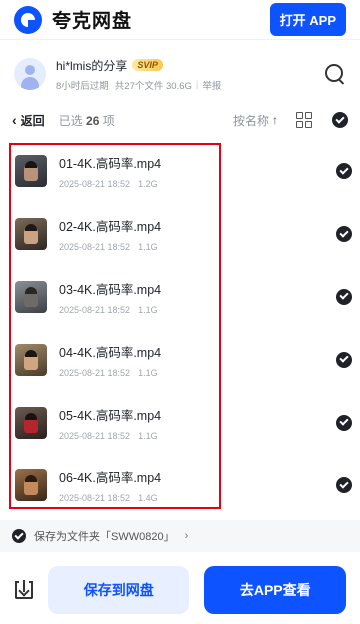  I want to click on back-label: 返回, so click(32, 120).